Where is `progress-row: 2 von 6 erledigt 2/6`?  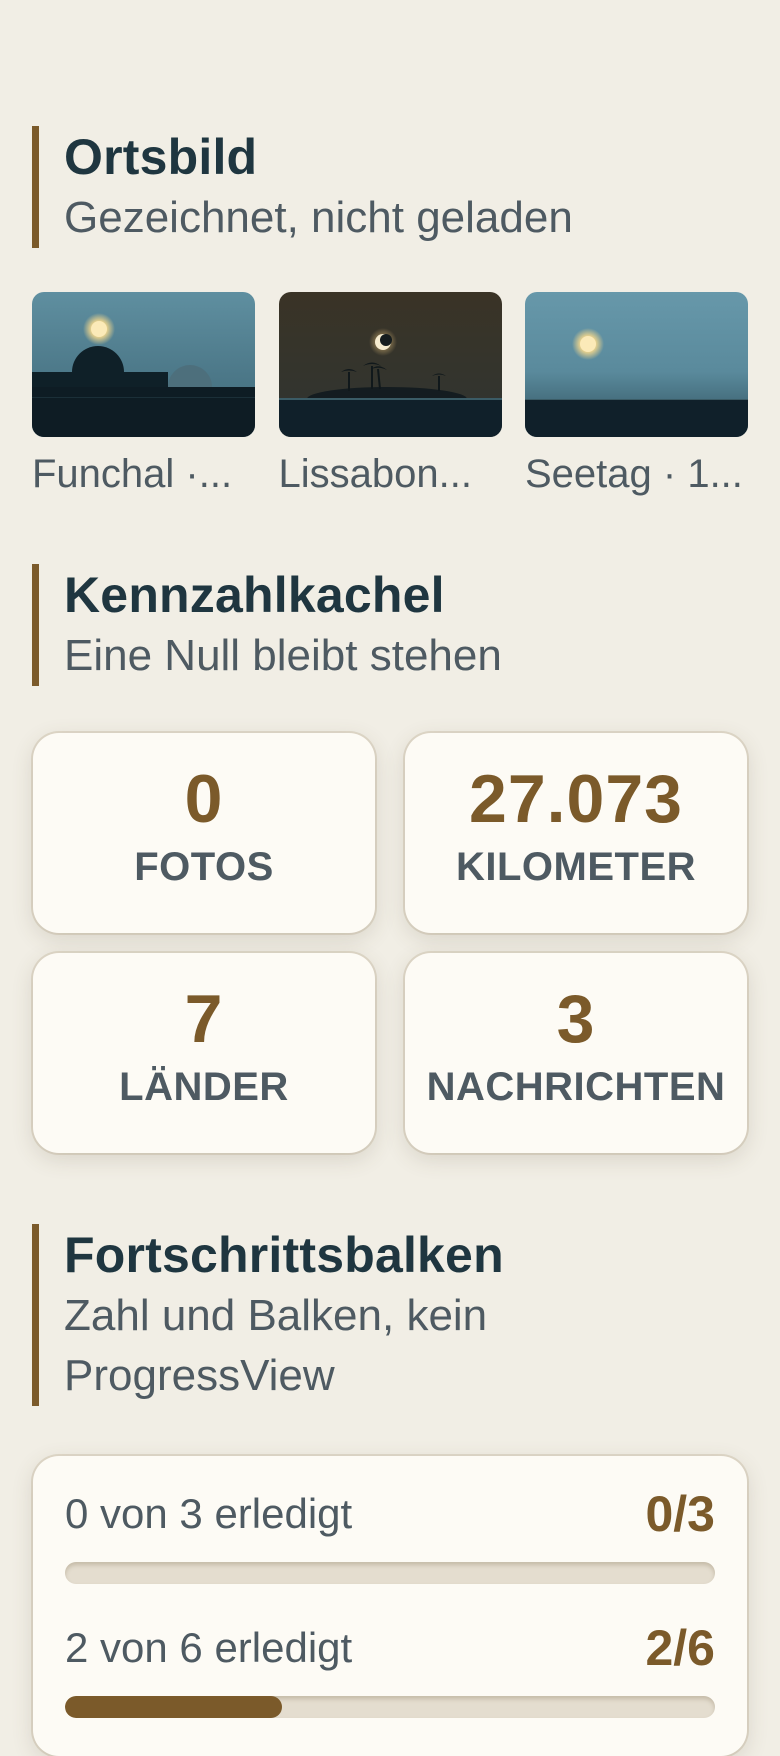 progress-row: 2 von 6 erledigt 2/6 is located at coordinates (390, 1648).